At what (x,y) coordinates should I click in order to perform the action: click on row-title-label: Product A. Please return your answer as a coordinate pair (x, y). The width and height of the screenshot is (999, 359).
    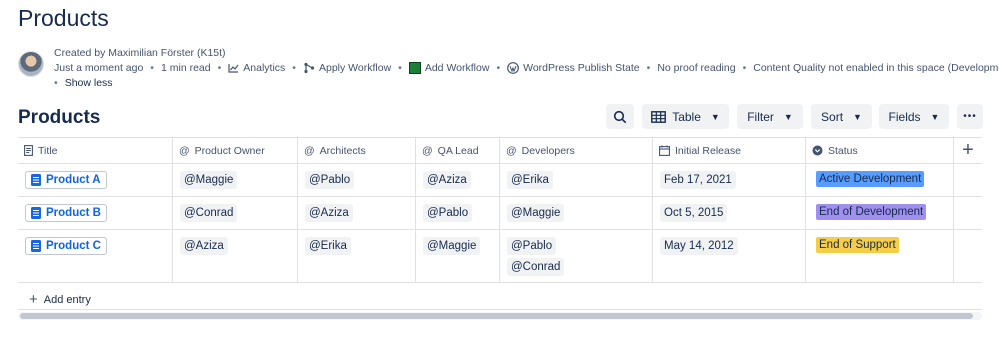
    Looking at the image, I should click on (73, 180).